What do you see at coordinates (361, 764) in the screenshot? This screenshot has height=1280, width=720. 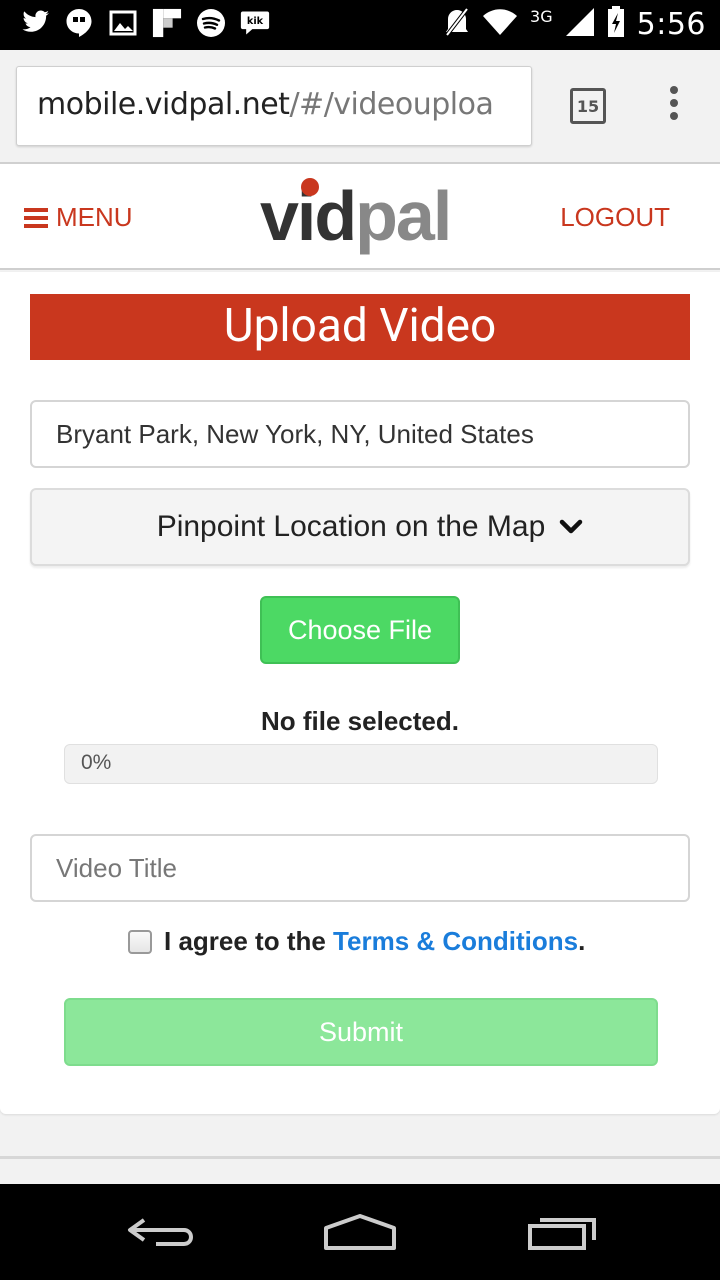 I see `upload-progress-bar: 0%` at bounding box center [361, 764].